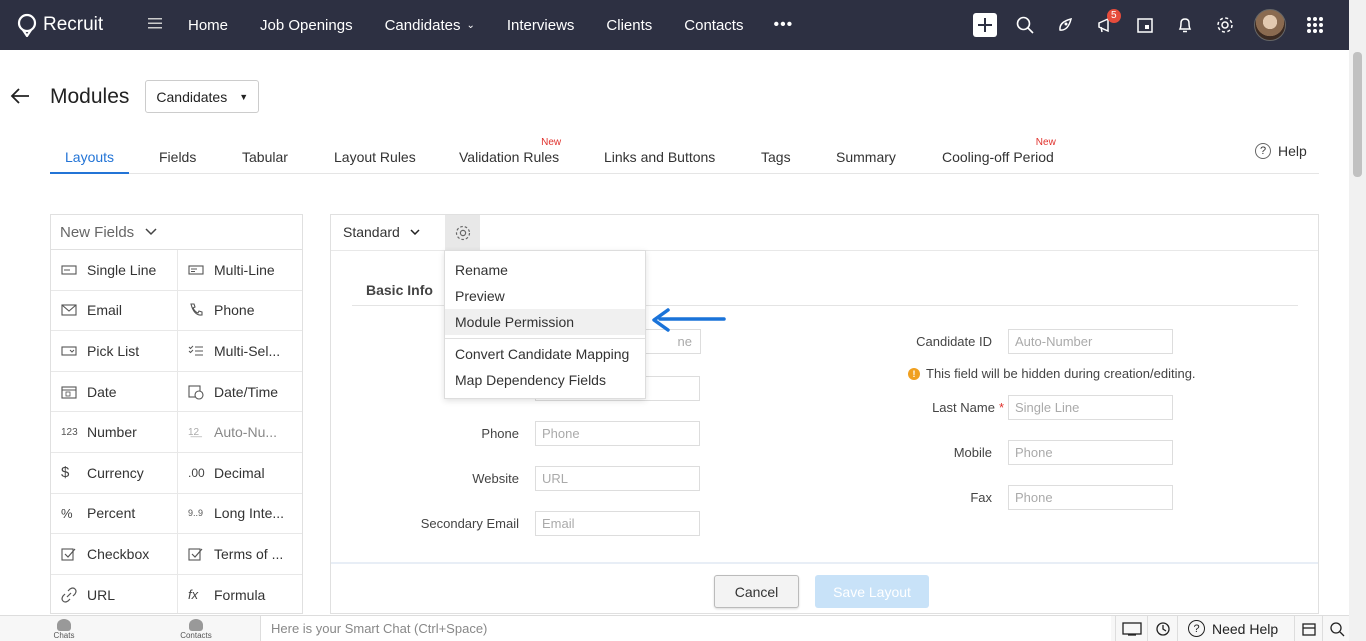 The width and height of the screenshot is (1366, 641). What do you see at coordinates (265, 157) in the screenshot?
I see `tab-tabular: Tabular` at bounding box center [265, 157].